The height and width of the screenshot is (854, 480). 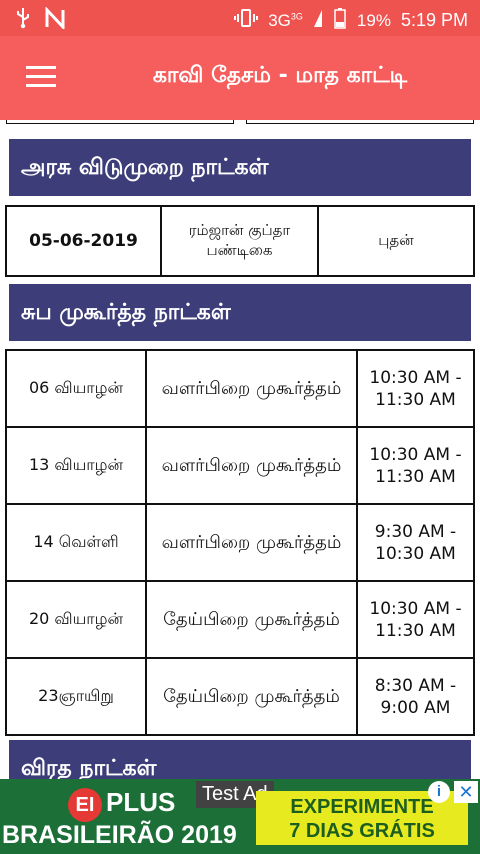 I want to click on muhurtham-day: 14 வெள்ளி, so click(x=76, y=542).